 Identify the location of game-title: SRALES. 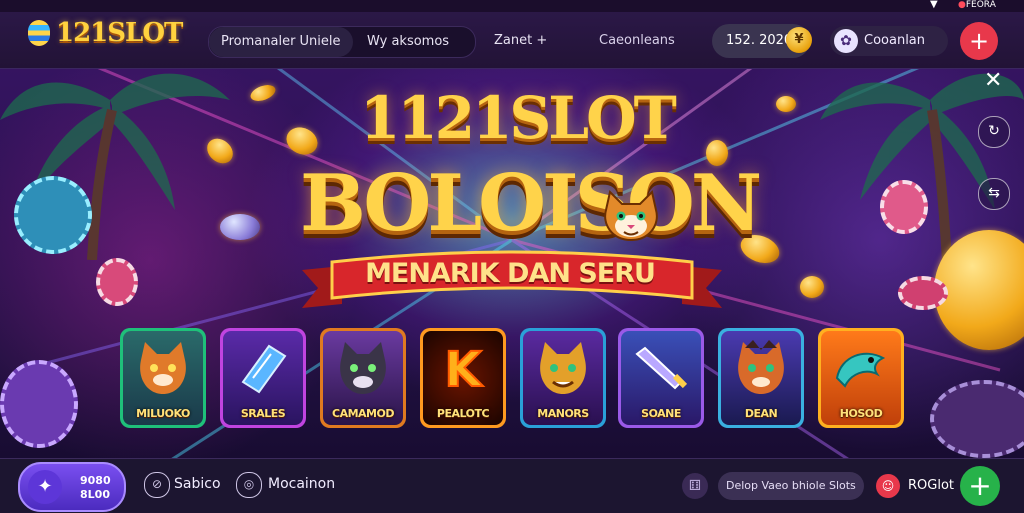
(263, 413).